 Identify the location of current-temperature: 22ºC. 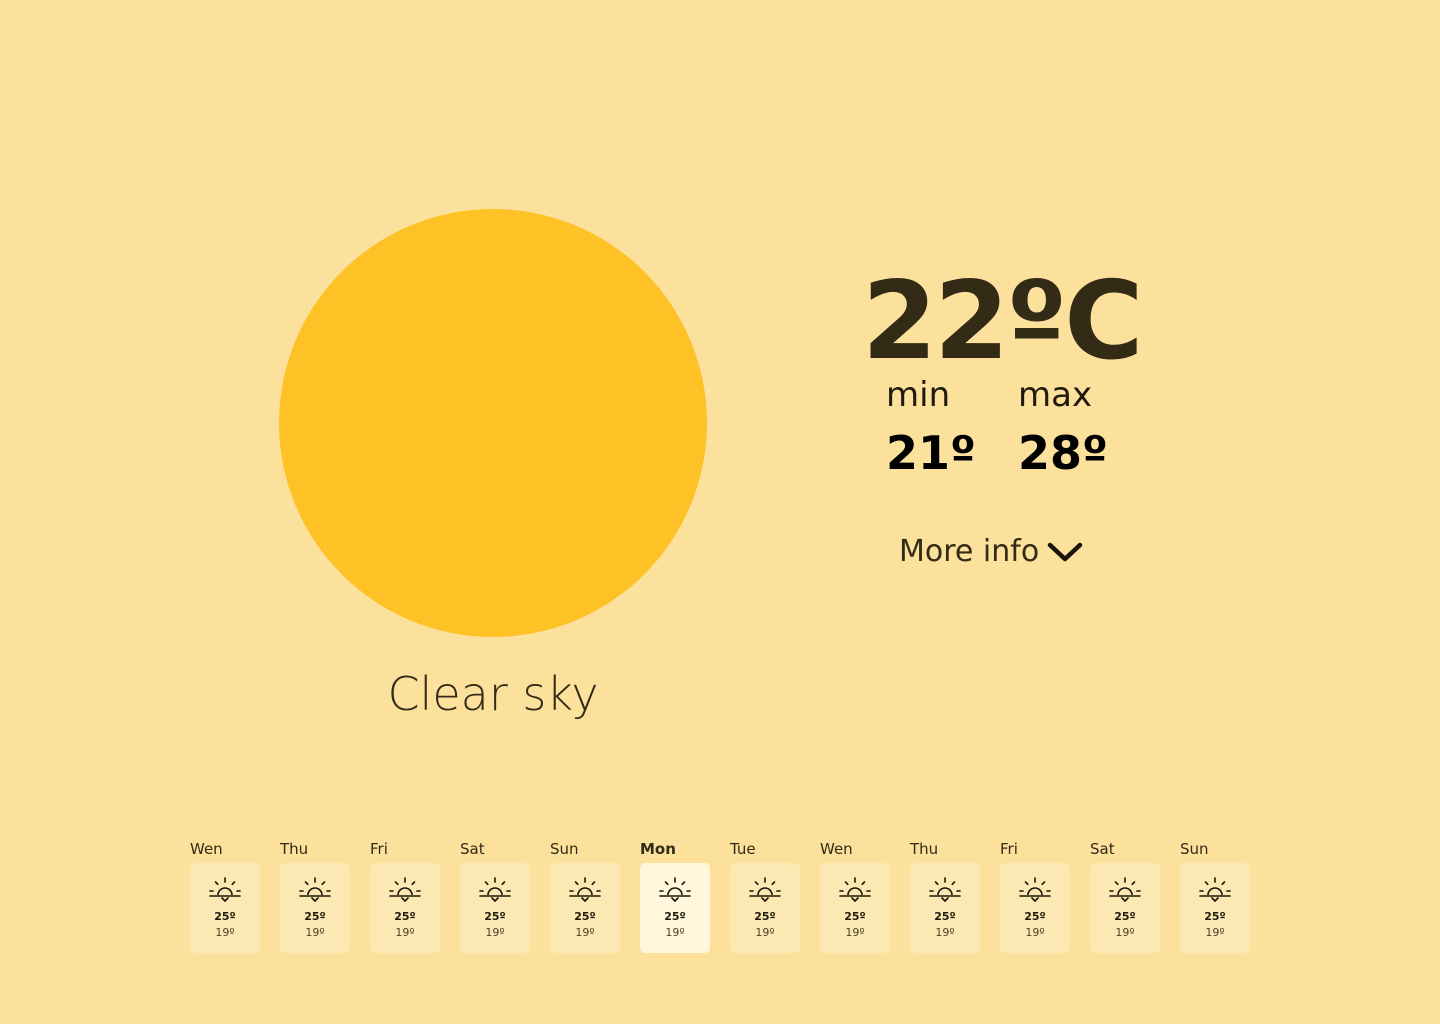
(1002, 321).